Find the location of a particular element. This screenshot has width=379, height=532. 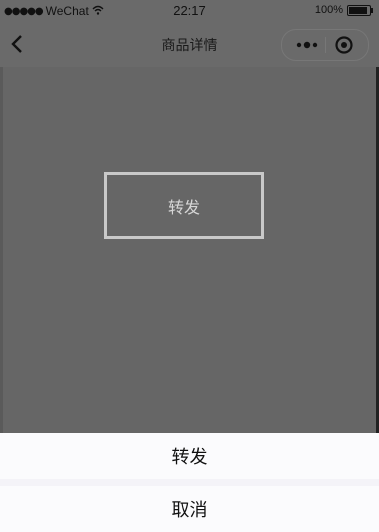

mini-program-capsule is located at coordinates (325, 45).